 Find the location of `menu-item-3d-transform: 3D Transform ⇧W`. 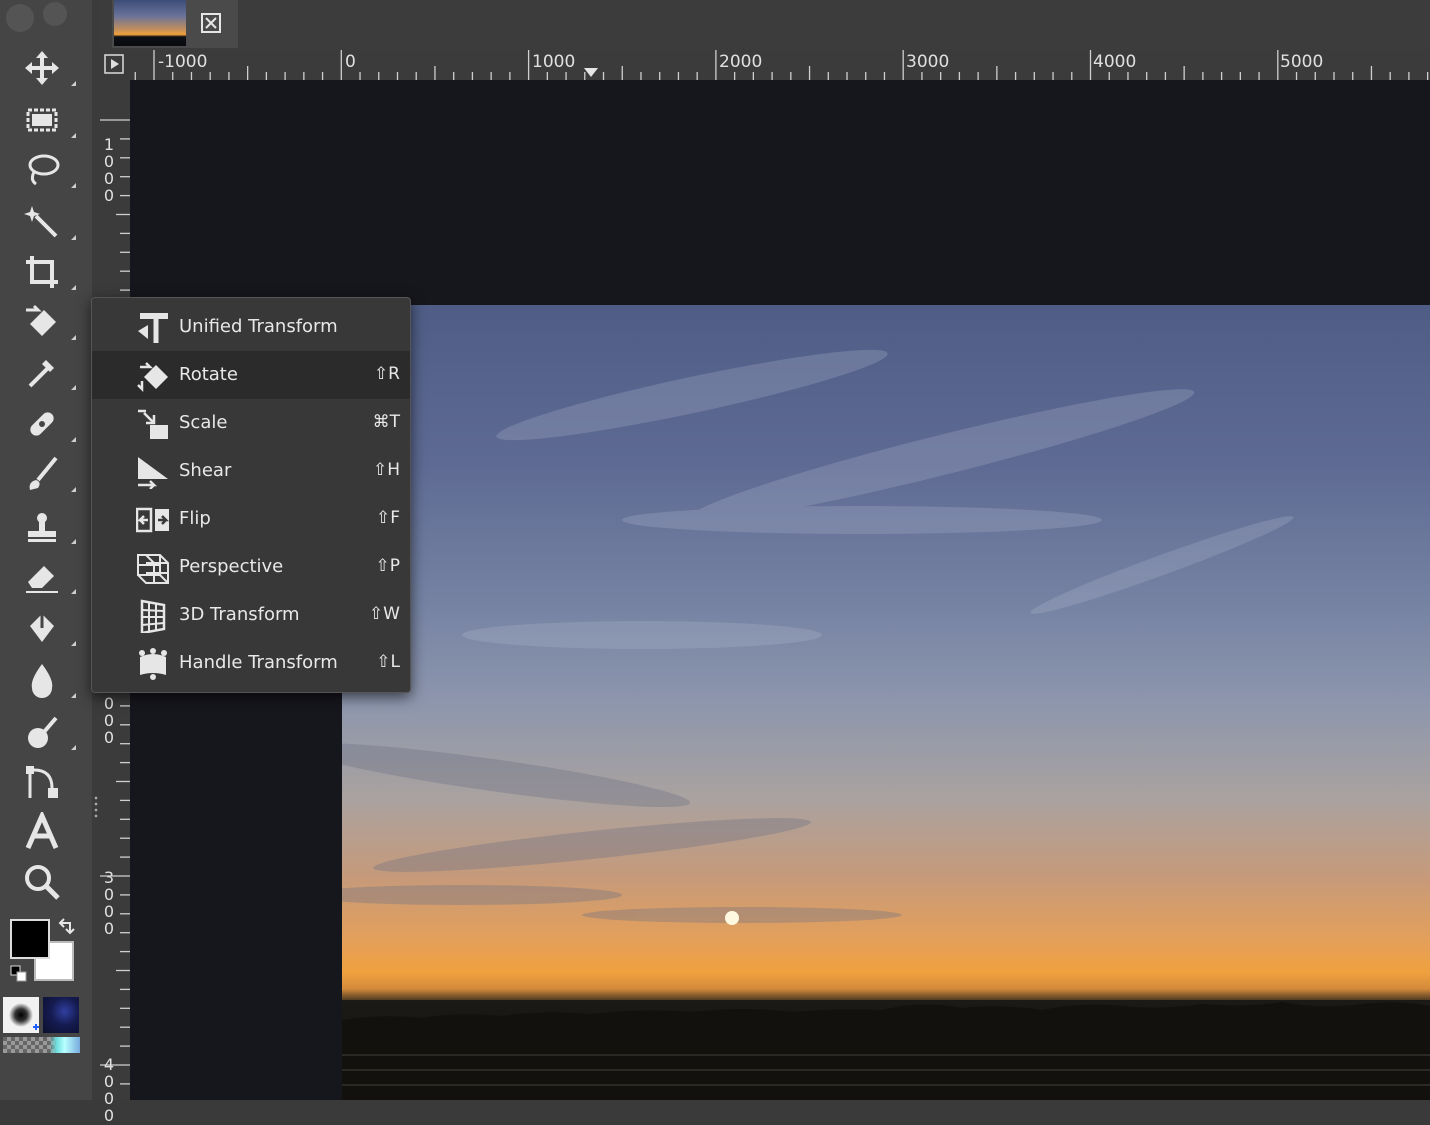

menu-item-3d-transform: 3D Transform ⇧W is located at coordinates (251, 615).